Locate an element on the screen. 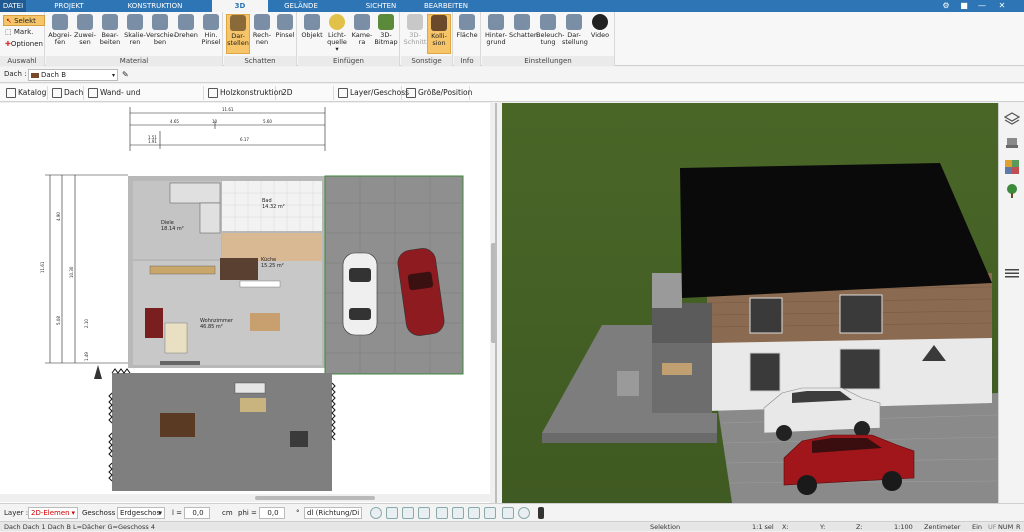 Image resolution: width=1024 pixels, height=532 pixels. layer-select: 2D-Elemen ▾ is located at coordinates (53, 513).